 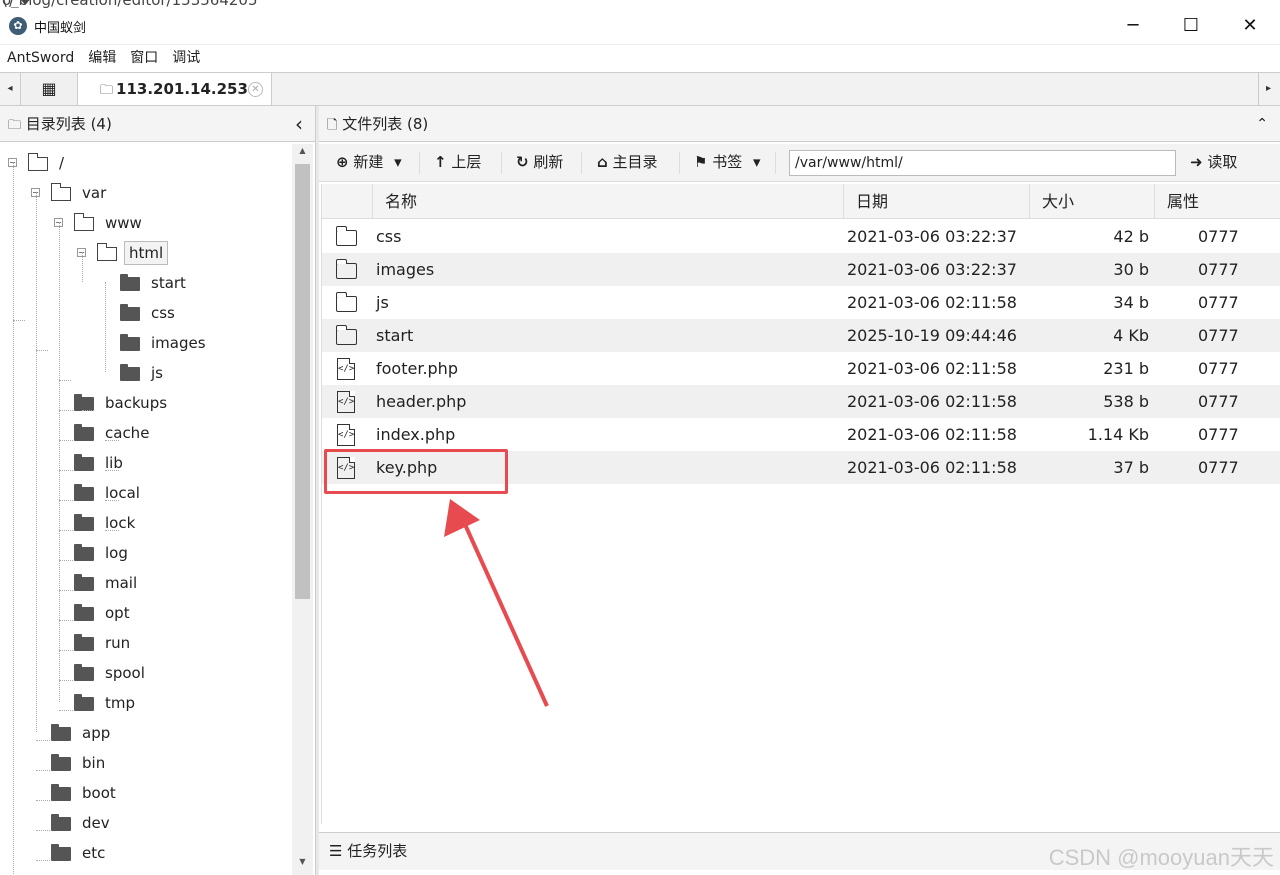 I want to click on list-icon: ☰, so click(x=336, y=851).